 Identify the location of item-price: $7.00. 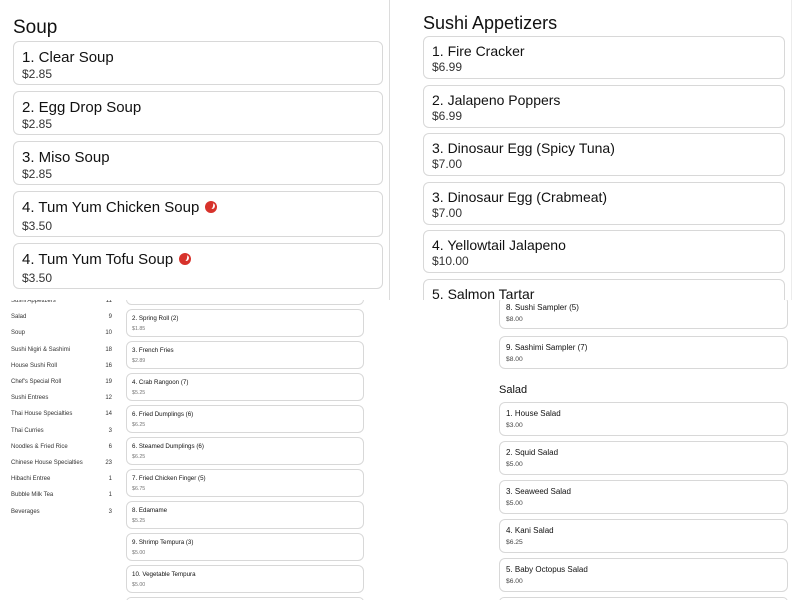
(447, 213).